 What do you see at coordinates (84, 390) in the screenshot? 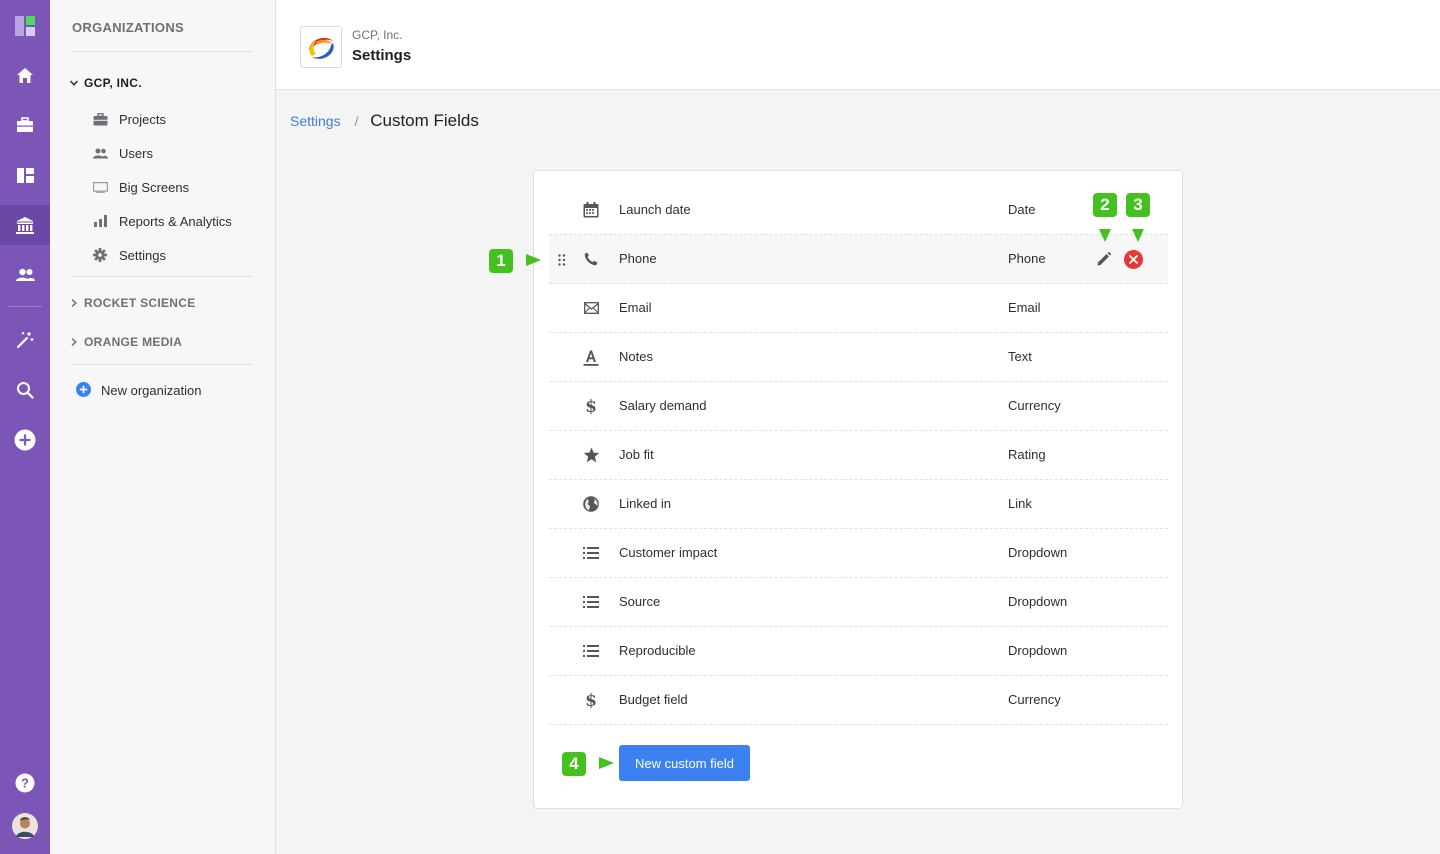
I see `plus-circle-icon` at bounding box center [84, 390].